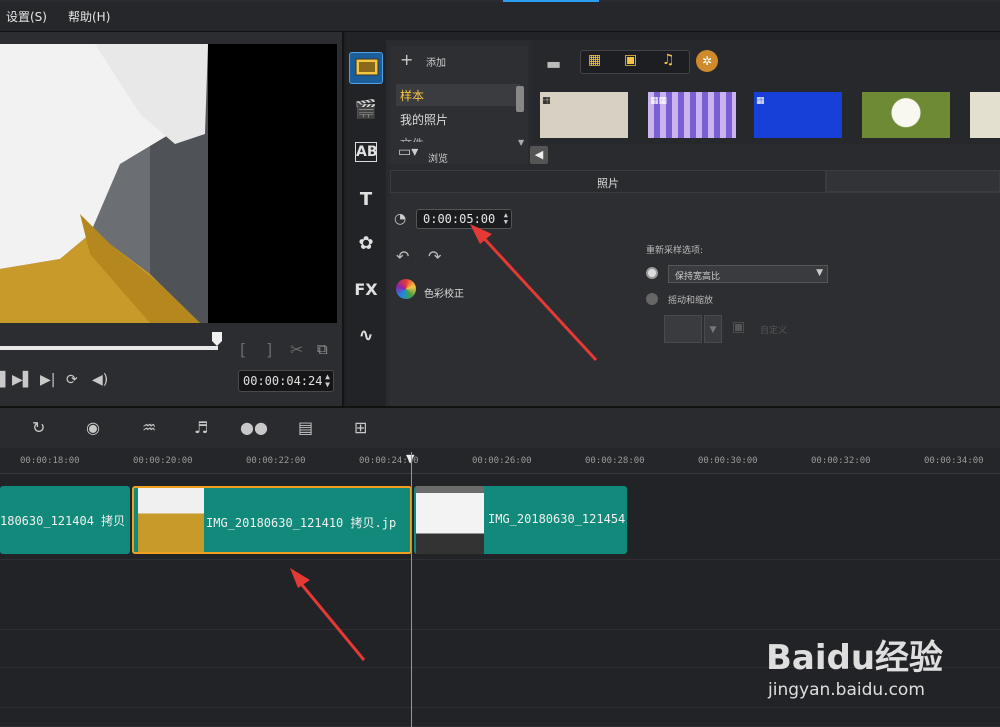  I want to click on add-icon: +, so click(406, 59).